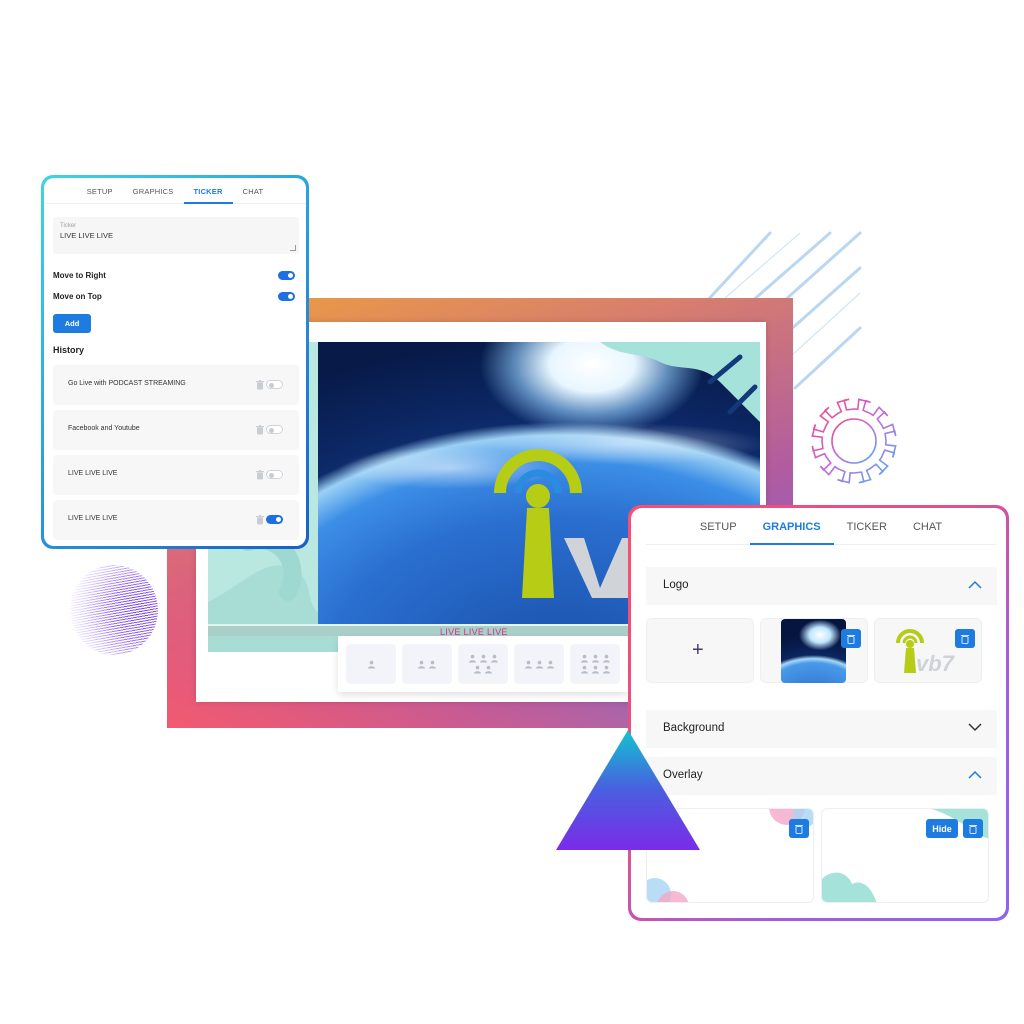 The image size is (1024, 1024). Describe the element at coordinates (176, 235) in the screenshot. I see `ticker-textarea: Ticker LIVE LIVE LIVE` at that location.